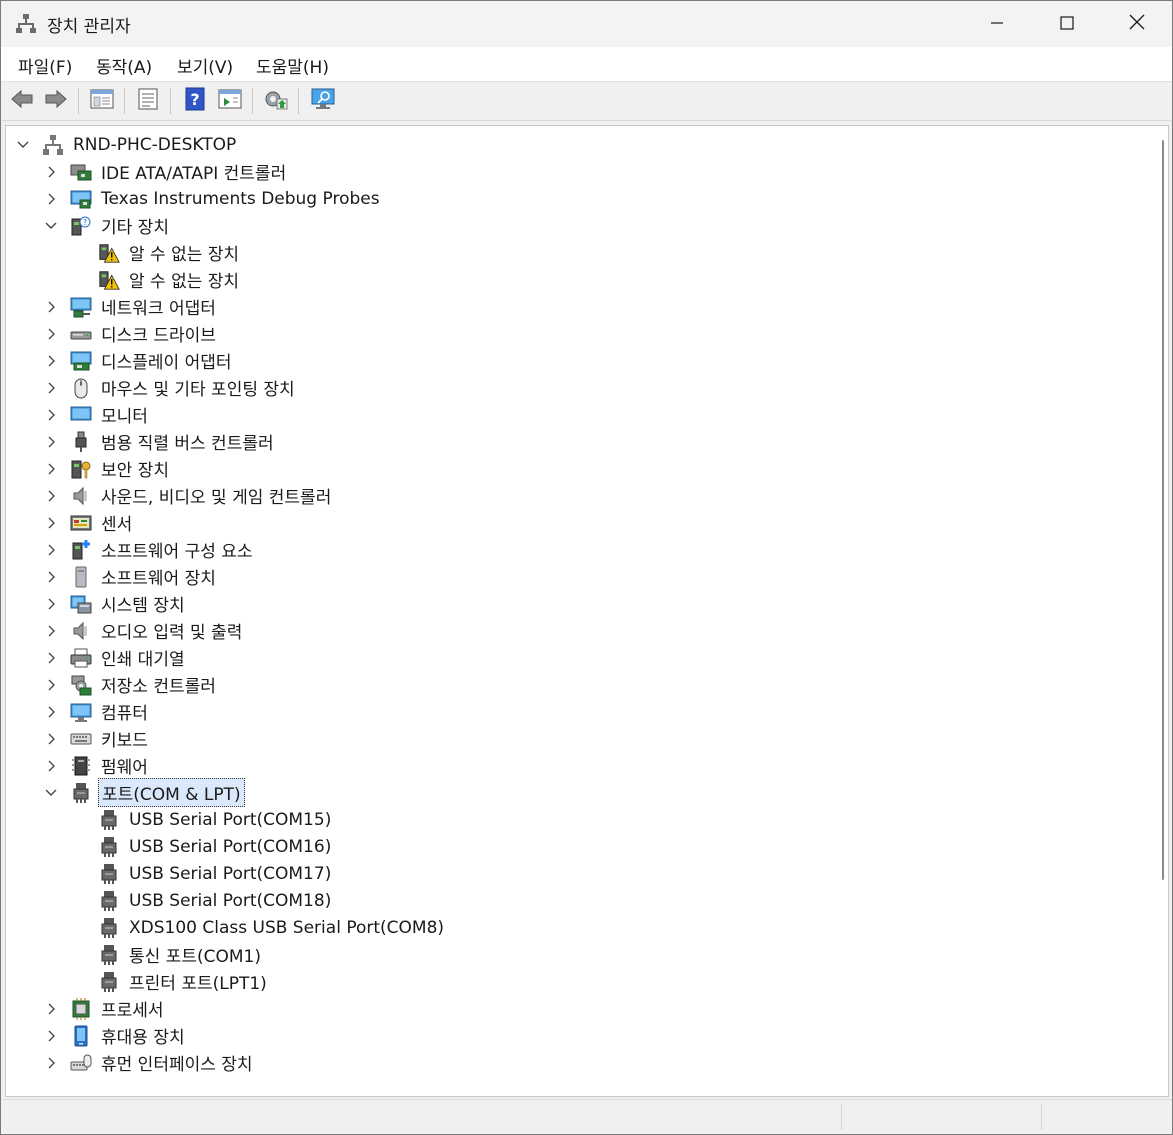  Describe the element at coordinates (202, 873) in the screenshot. I see `tree-device: USB Serial Port(COM17)` at that location.